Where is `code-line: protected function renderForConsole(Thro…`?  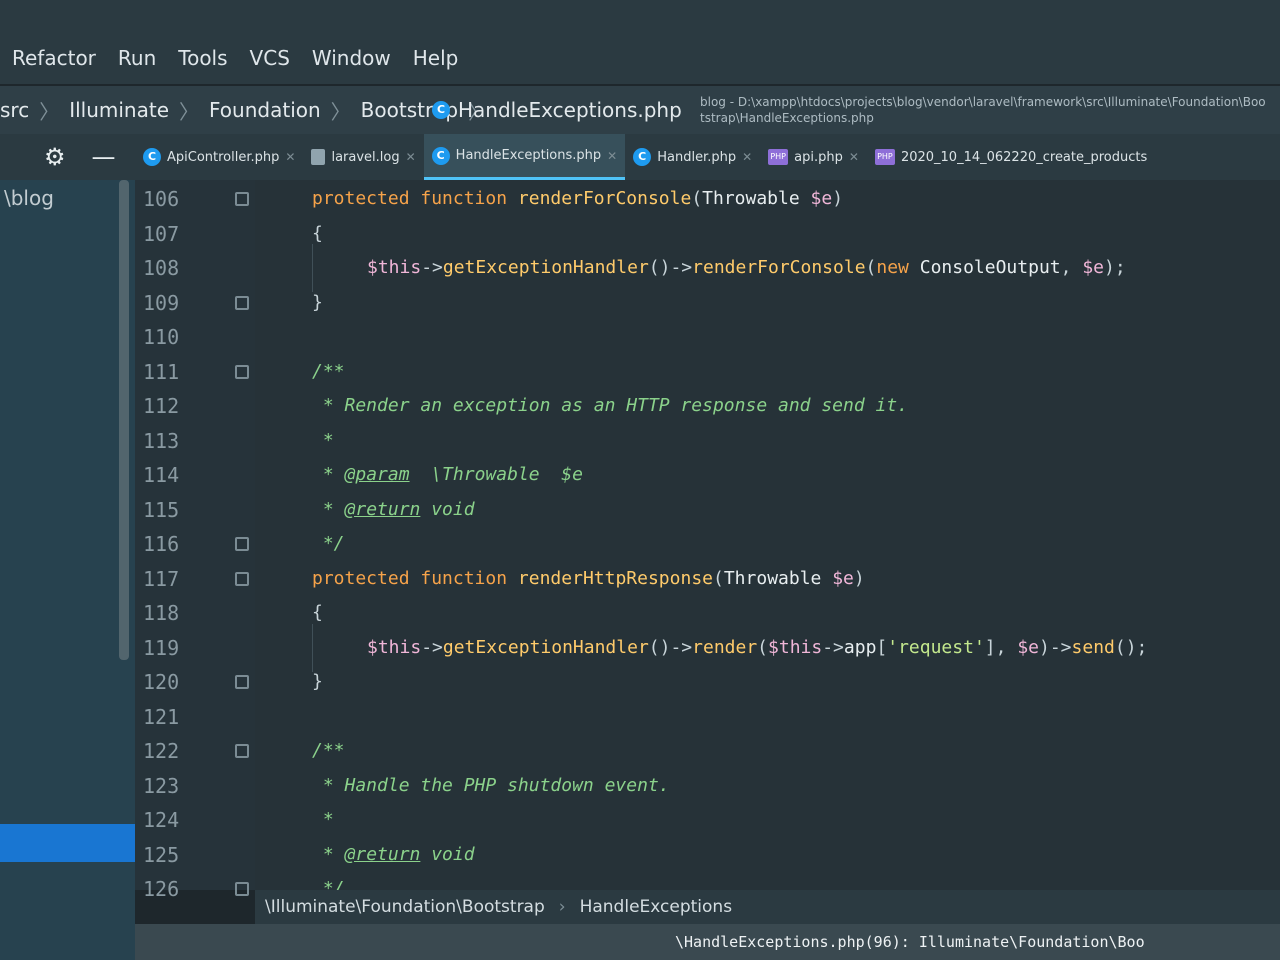
code-line: protected function renderForConsole(Thro… is located at coordinates (577, 199).